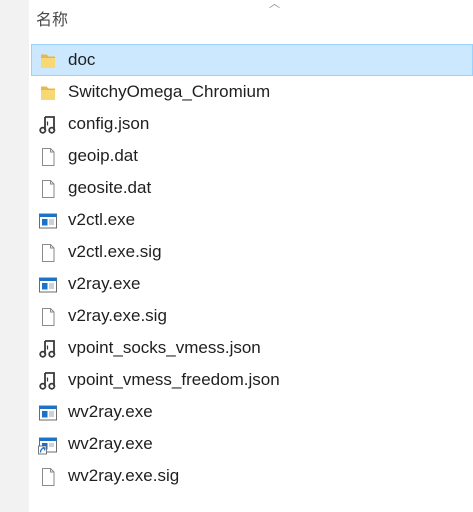  I want to click on file-name: vpoint_socks_vmess.json, so click(164, 347).